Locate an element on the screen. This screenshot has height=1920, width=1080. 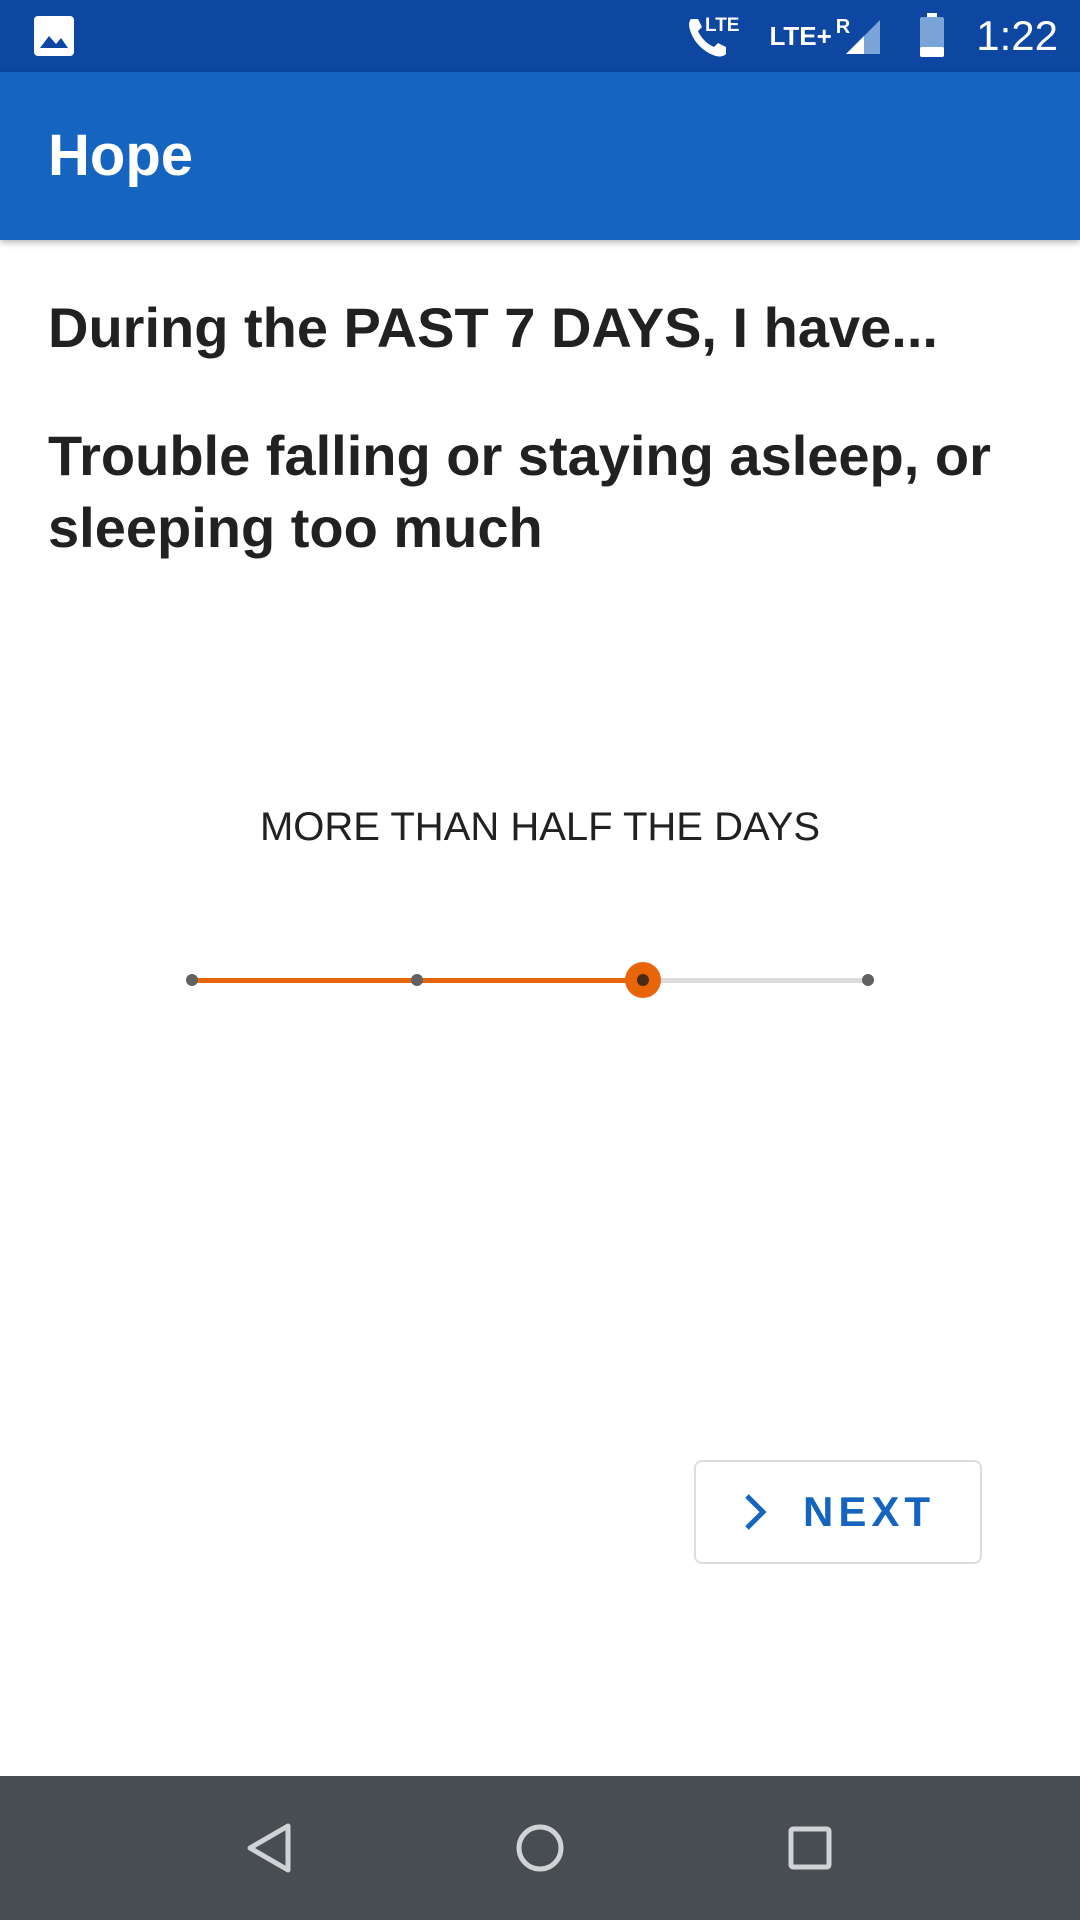
status-indicators: LTE LTE+ R 1:22 is located at coordinates (871, 36).